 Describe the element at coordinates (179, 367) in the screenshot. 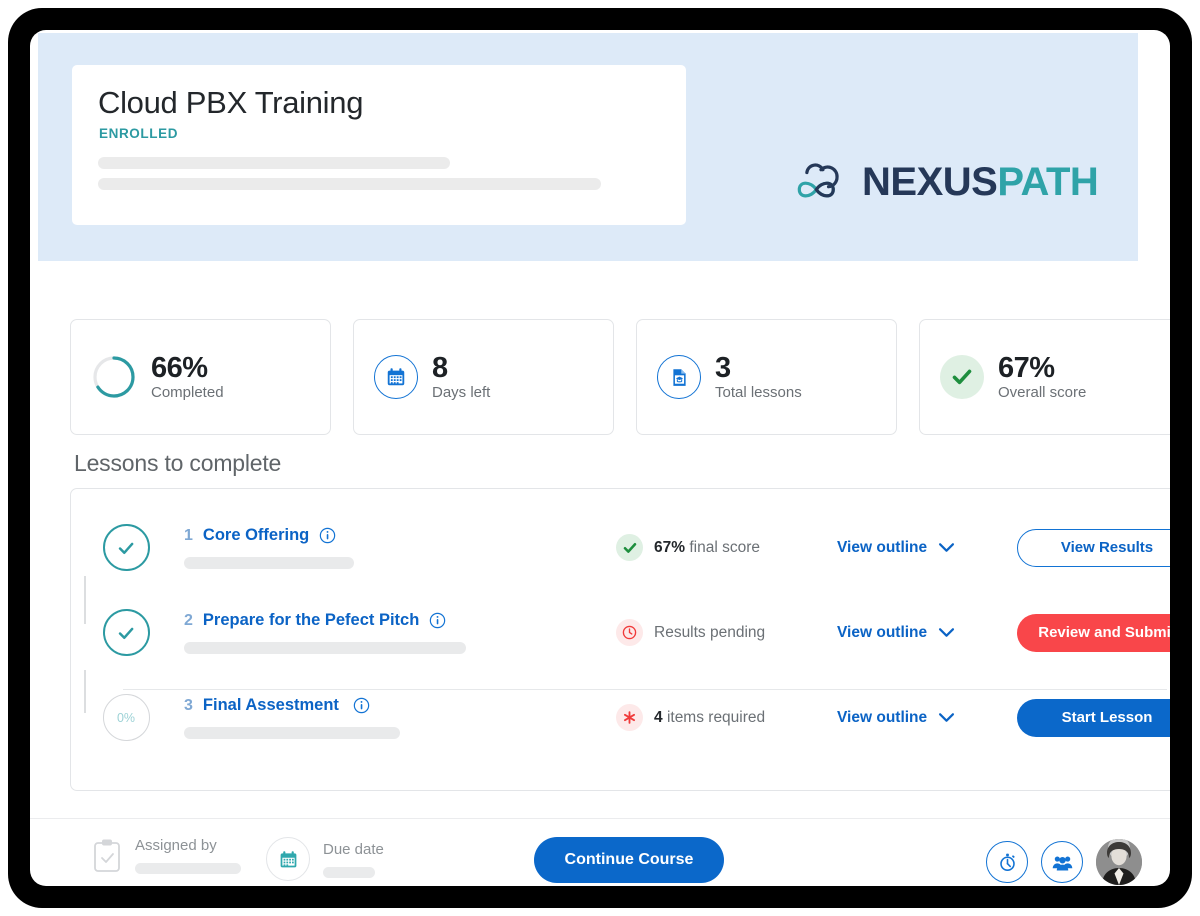

I see `stat-value: 66%` at that location.